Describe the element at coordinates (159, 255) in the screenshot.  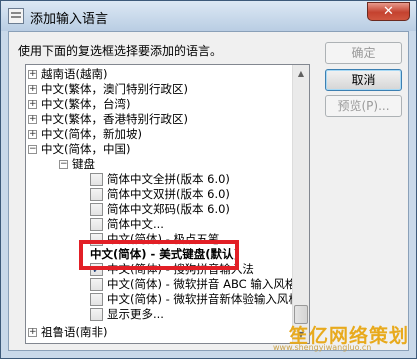
I see `red-highlight-annotation` at that location.